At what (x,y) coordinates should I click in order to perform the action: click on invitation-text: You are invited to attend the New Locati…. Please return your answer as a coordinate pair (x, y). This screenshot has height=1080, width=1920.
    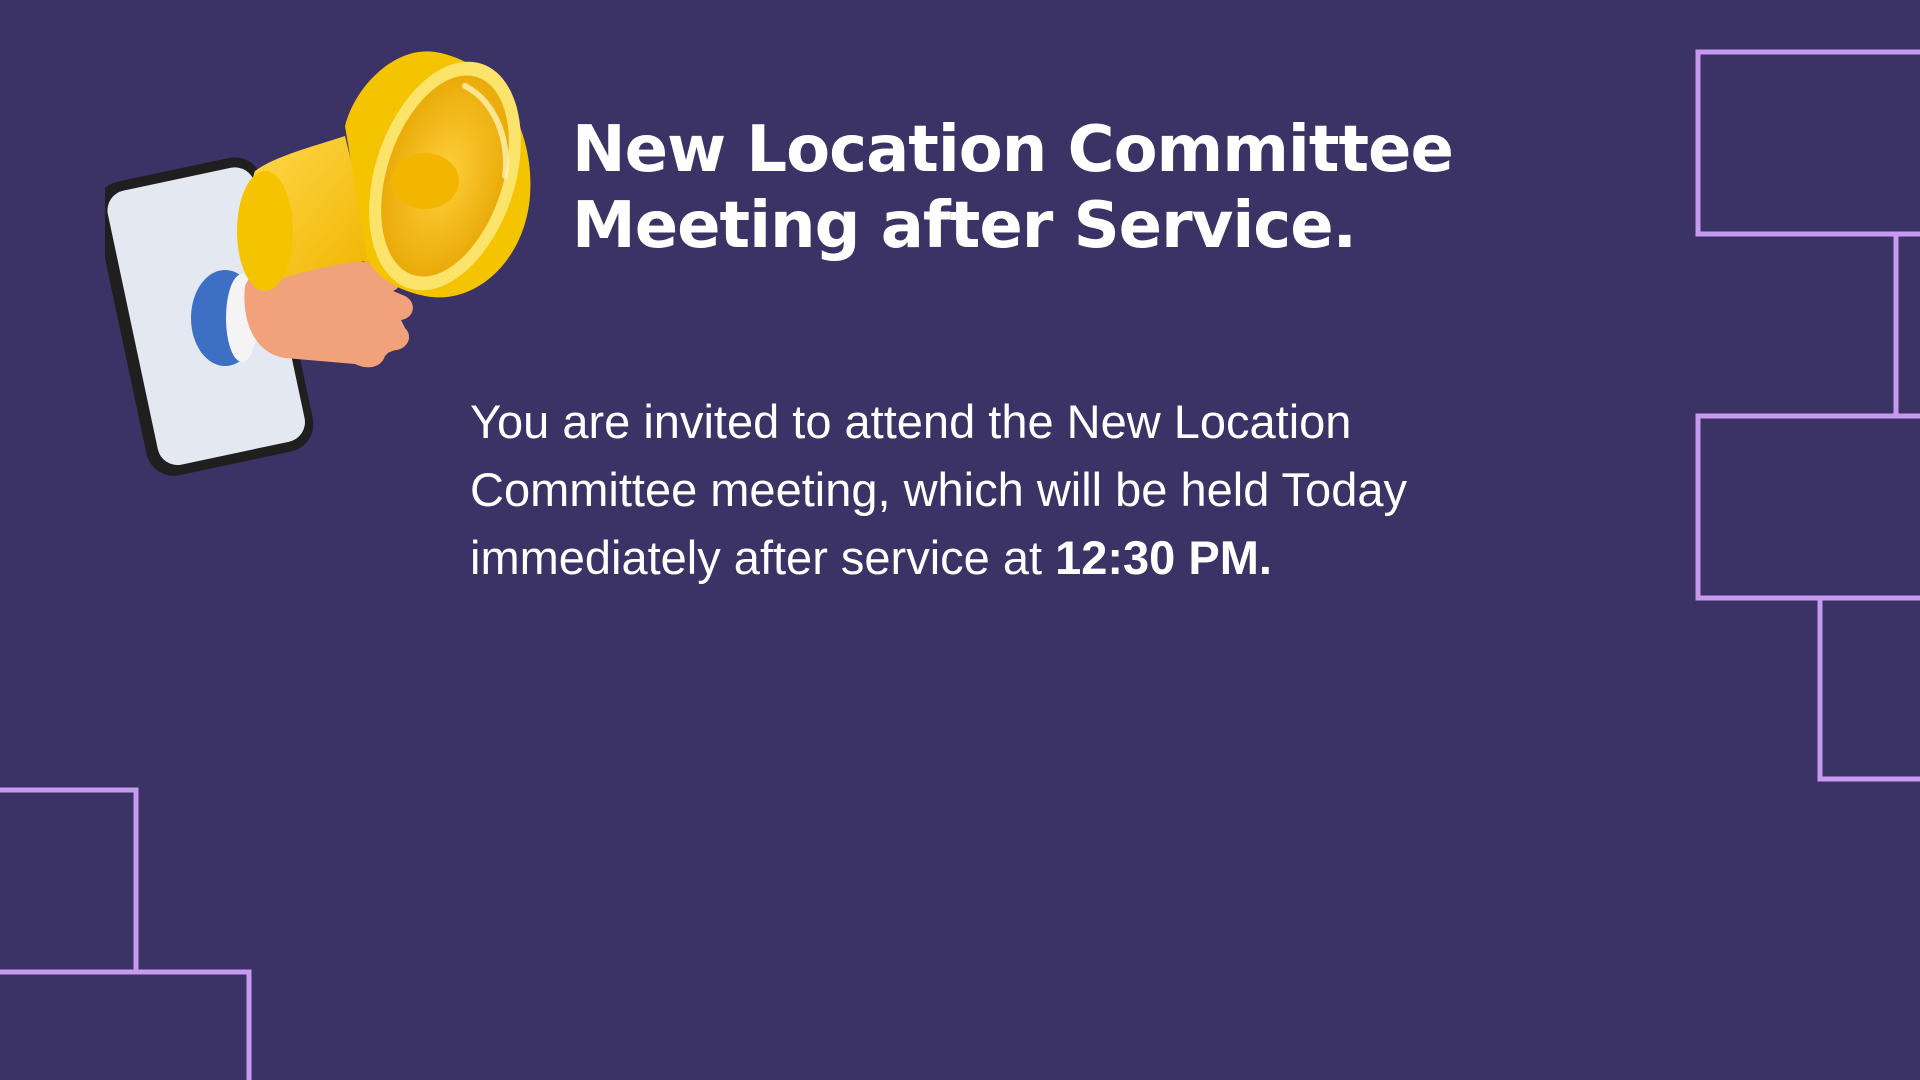
    Looking at the image, I should click on (1045, 490).